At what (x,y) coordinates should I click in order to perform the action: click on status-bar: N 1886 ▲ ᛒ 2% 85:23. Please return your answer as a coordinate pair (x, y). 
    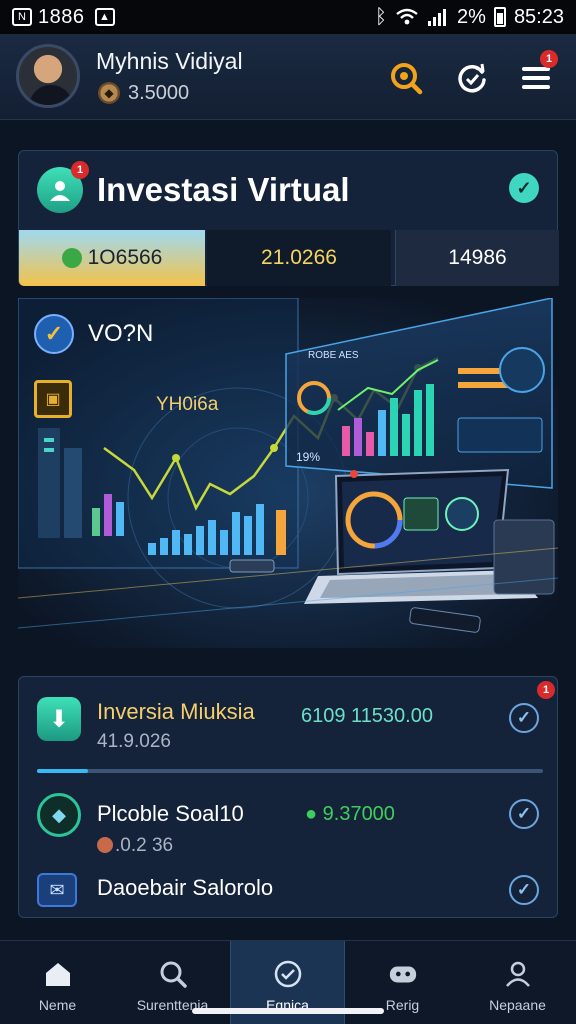
    Looking at the image, I should click on (288, 17).